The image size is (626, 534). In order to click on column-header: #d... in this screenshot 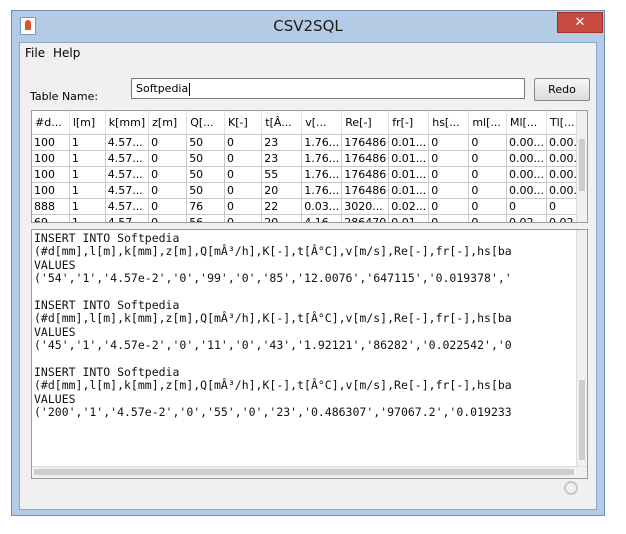, I will do `click(51, 123)`.